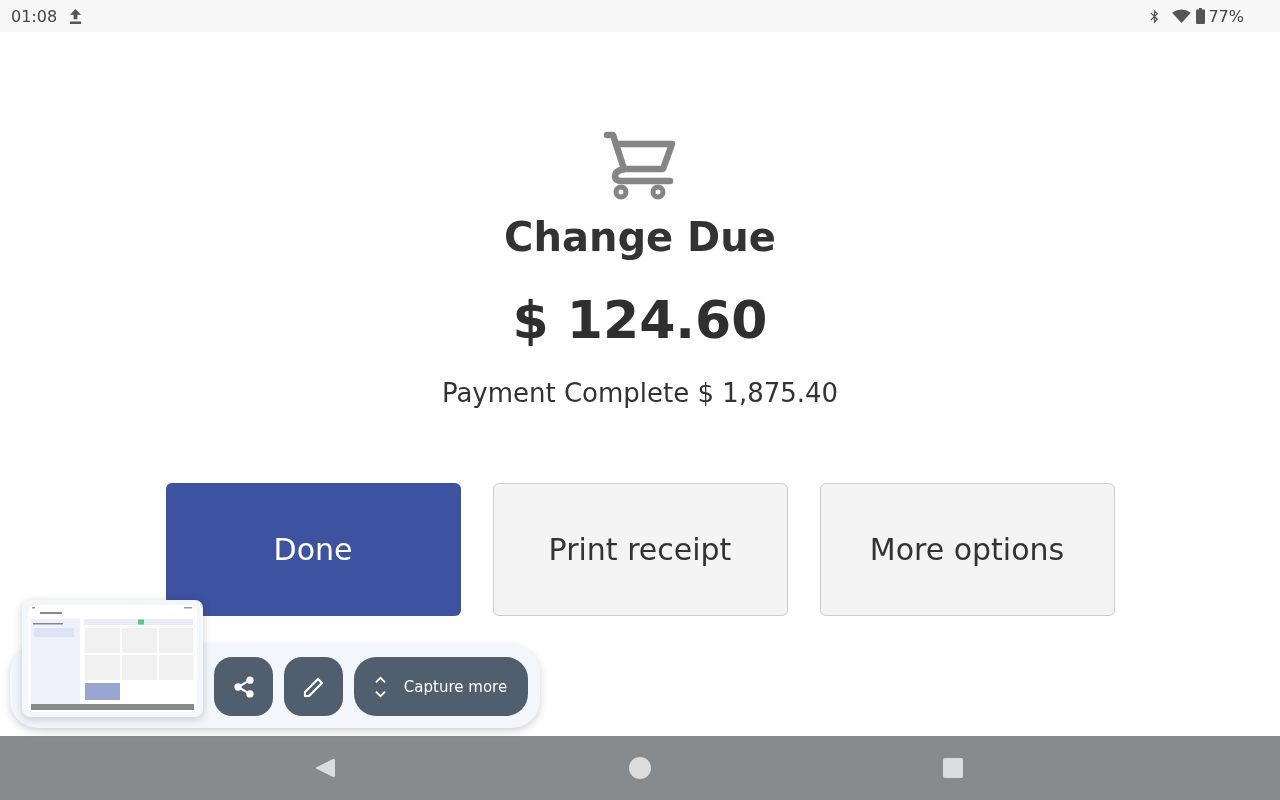  I want to click on bluetooth-icon, so click(1155, 16).